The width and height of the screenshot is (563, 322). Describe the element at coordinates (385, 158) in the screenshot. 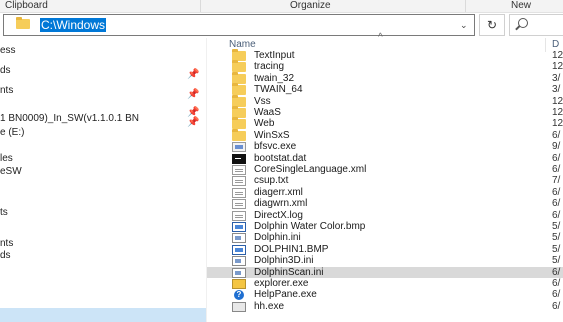

I see `file-row: bootstat.dat 6/` at that location.